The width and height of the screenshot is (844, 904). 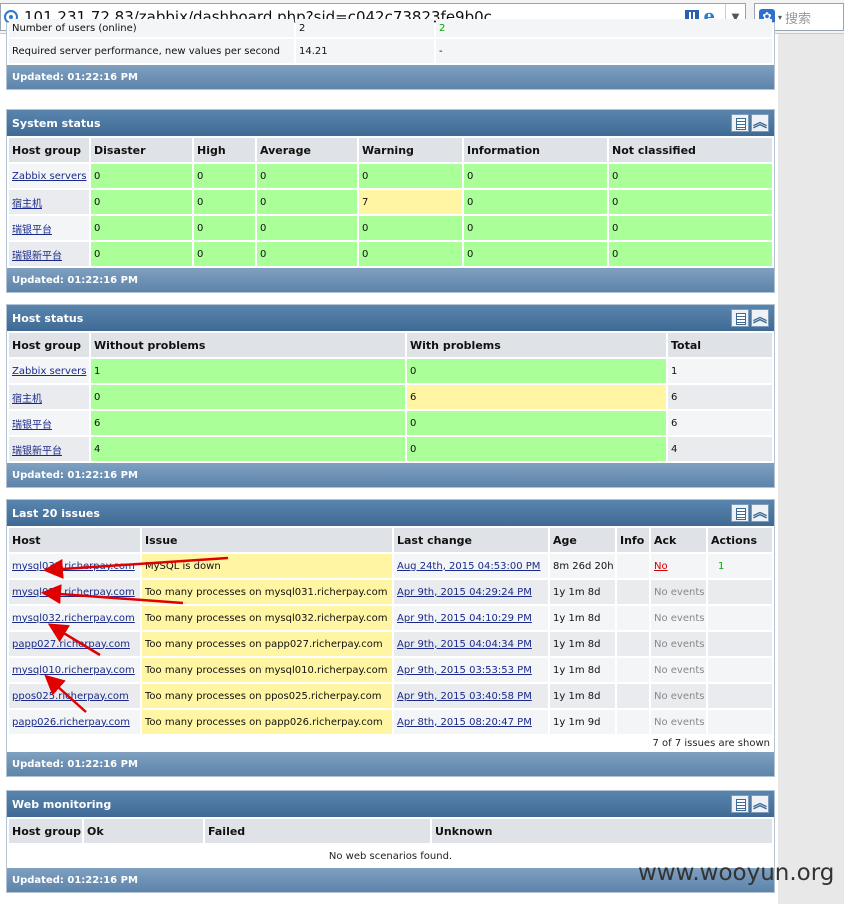 I want to click on column-header: Average, so click(x=307, y=150).